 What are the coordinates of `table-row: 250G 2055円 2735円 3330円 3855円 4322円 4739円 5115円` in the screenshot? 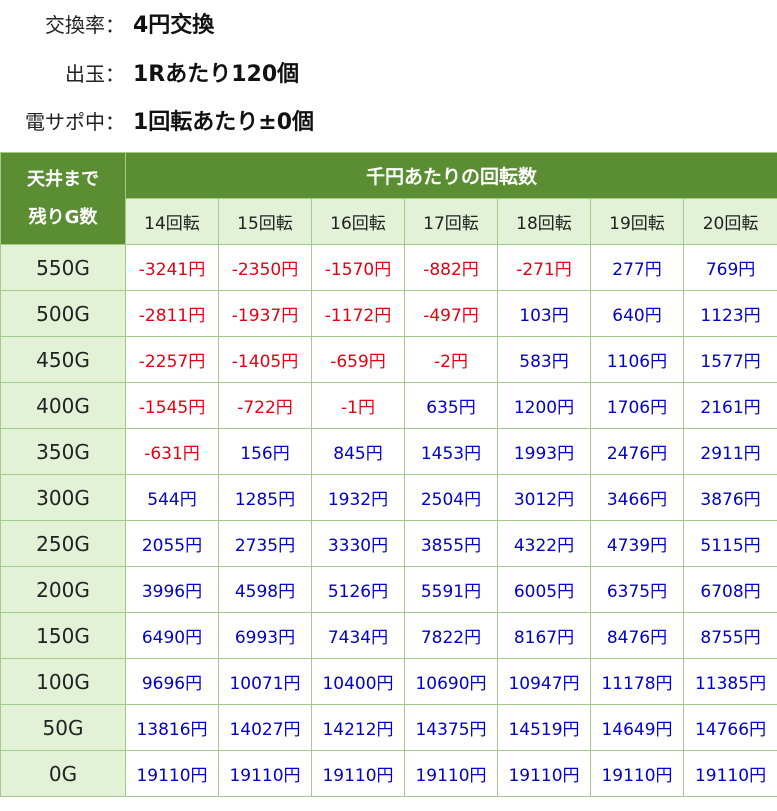 It's located at (388, 543).